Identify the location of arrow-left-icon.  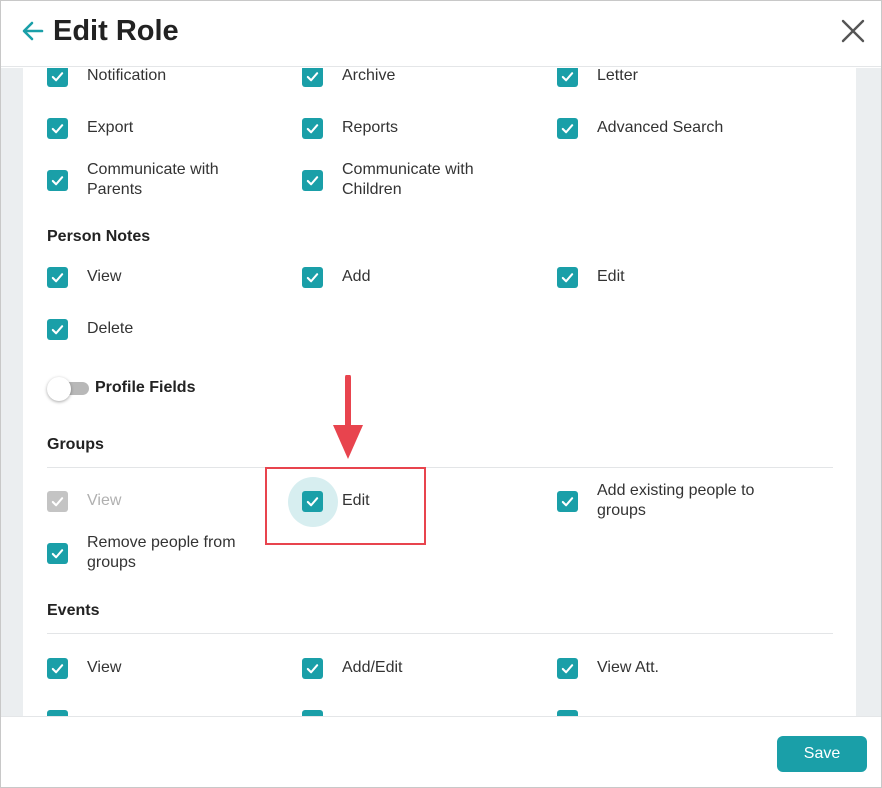
(33, 31).